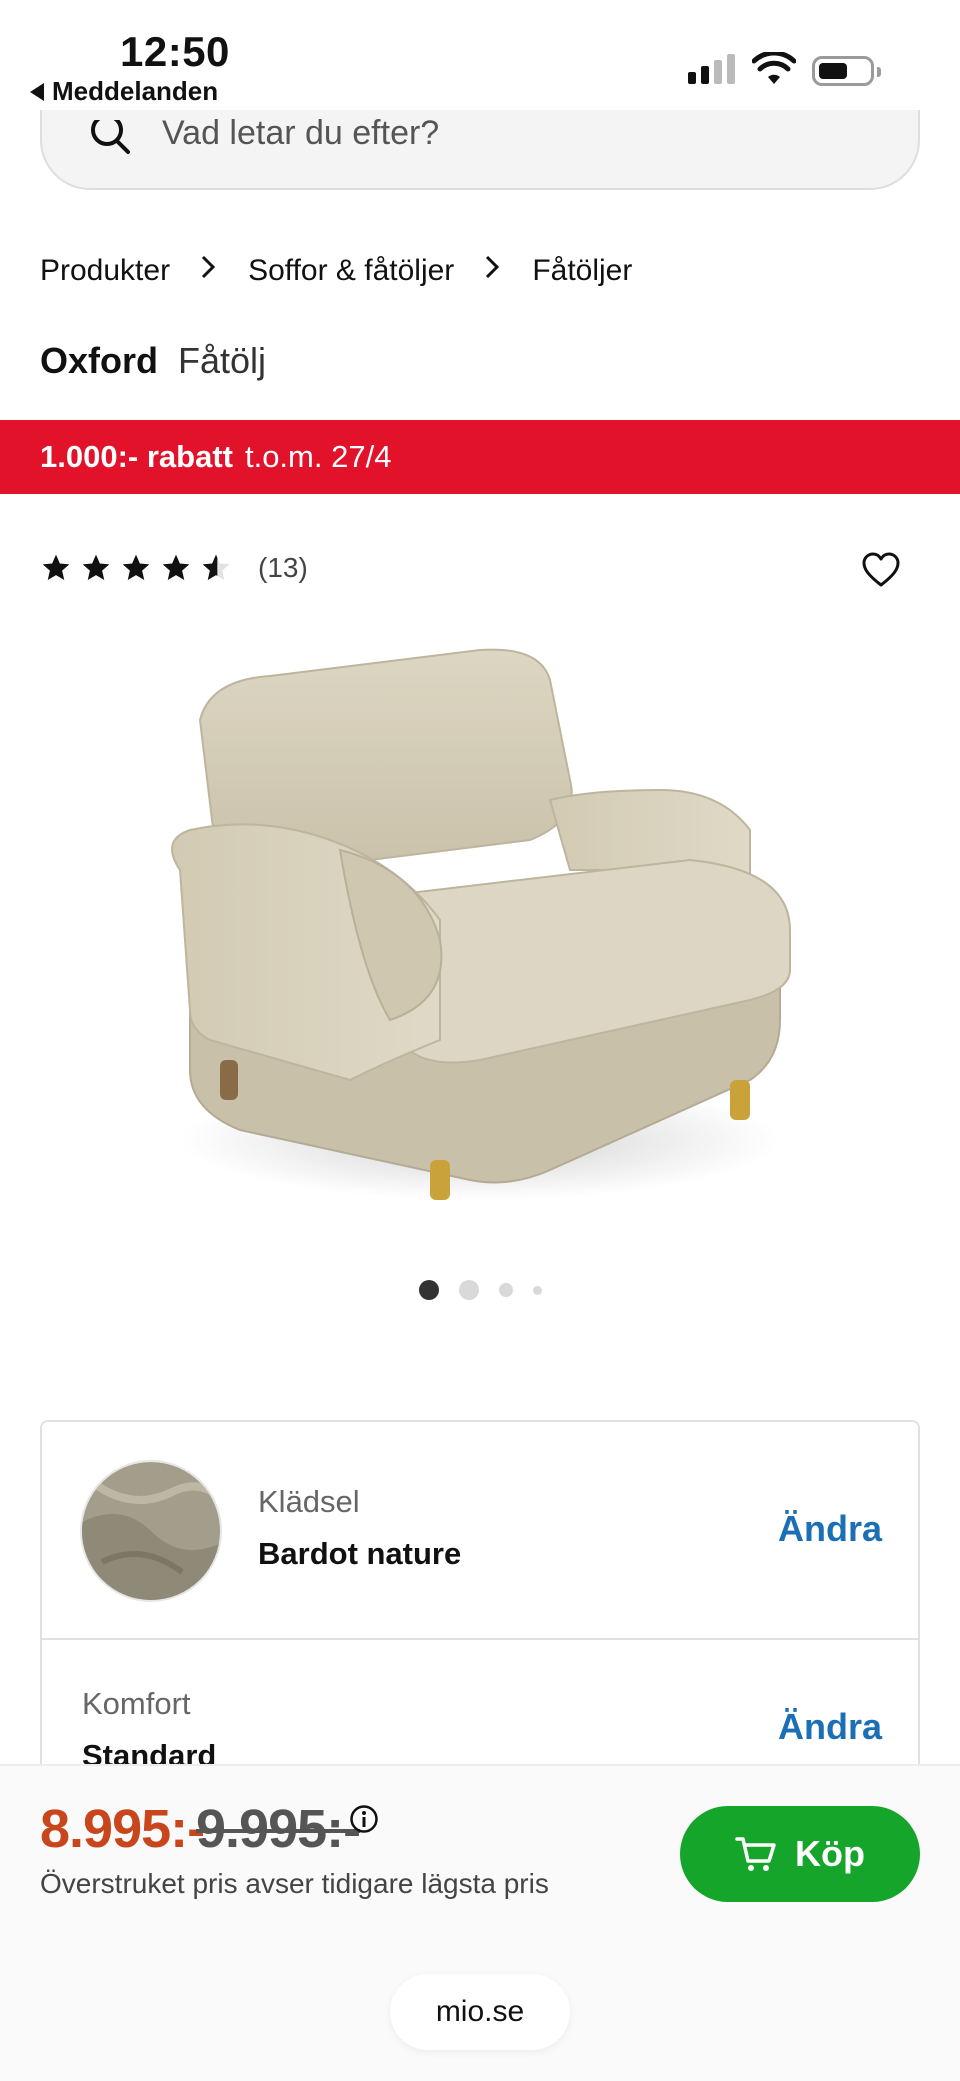 The image size is (960, 2081). Describe the element at coordinates (582, 271) in the screenshot. I see `breadcrumb-item-fatoljer: Fåtöljer` at that location.